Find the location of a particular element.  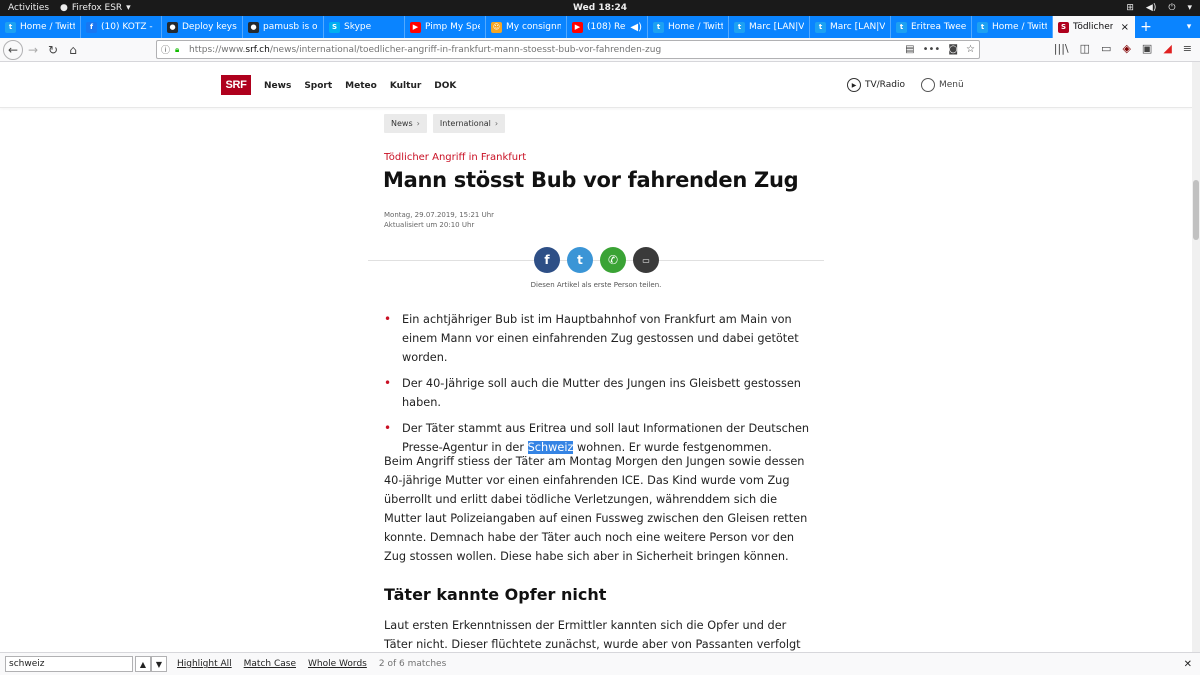

srf-logo: SRF is located at coordinates (236, 85).